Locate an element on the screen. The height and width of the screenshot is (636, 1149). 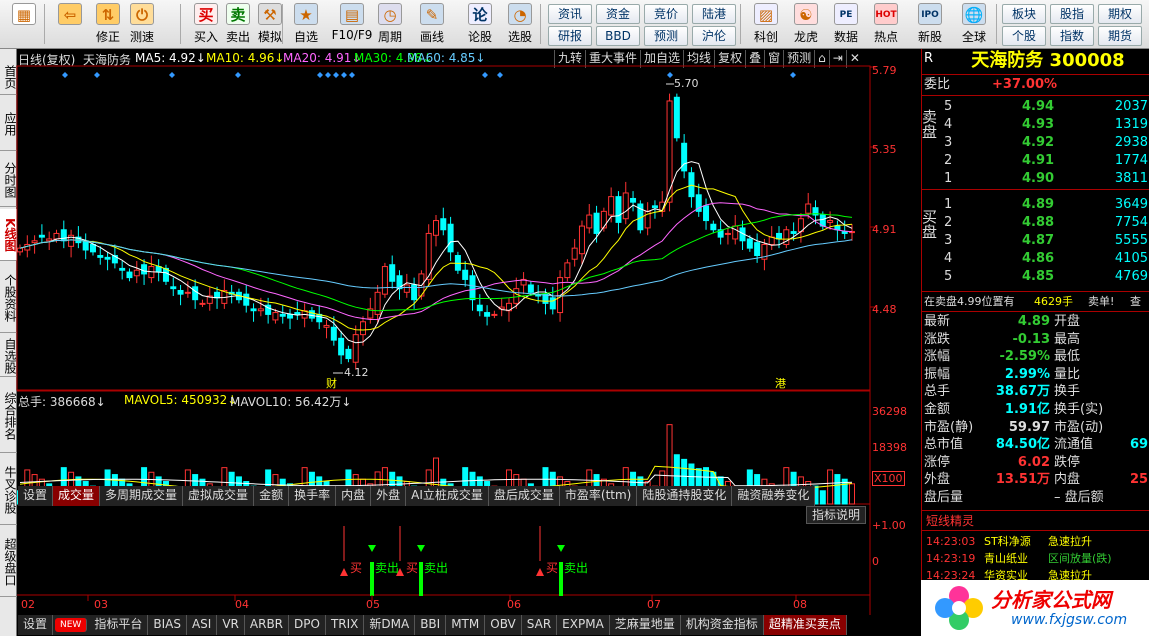
ask-row-4: 4 4.93 1319 is located at coordinates (1035, 125).